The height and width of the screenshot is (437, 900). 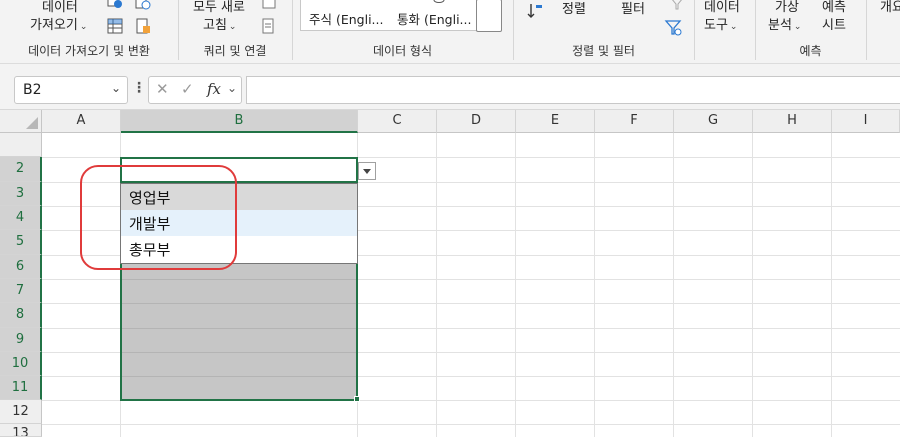 I want to click on row-header-6: 6, so click(x=21, y=267).